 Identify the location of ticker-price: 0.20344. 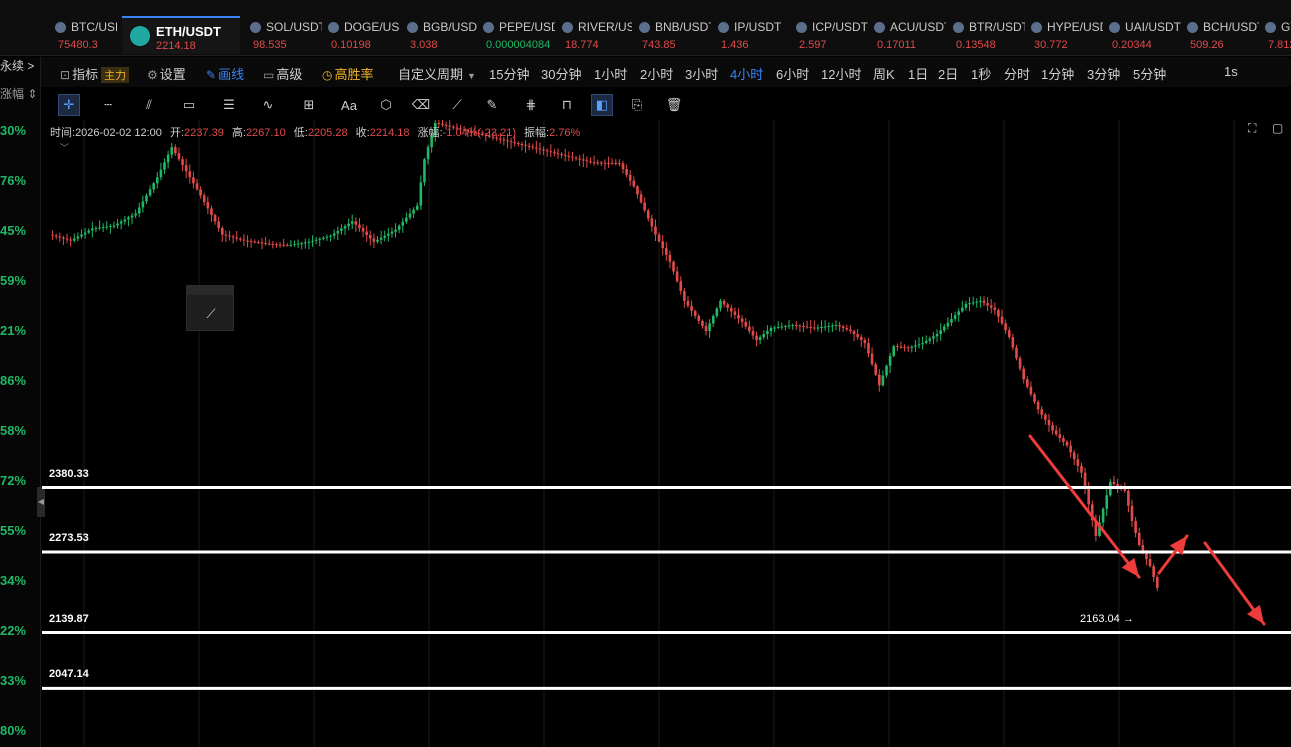
(1132, 45).